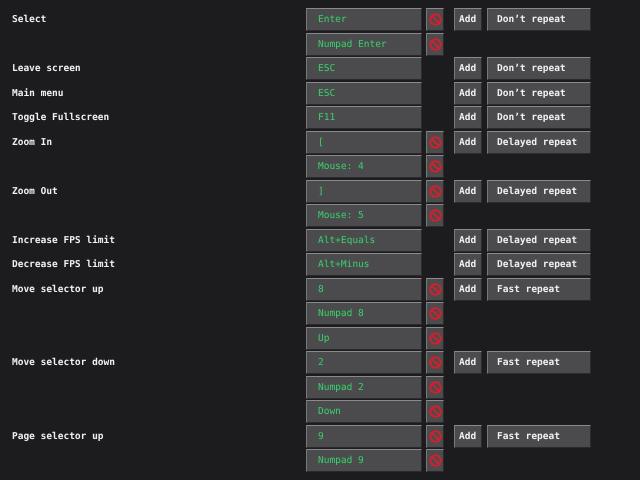 This screenshot has height=480, width=640. What do you see at coordinates (364, 460) in the screenshot?
I see `key-binding-button: Numpad 9` at bounding box center [364, 460].